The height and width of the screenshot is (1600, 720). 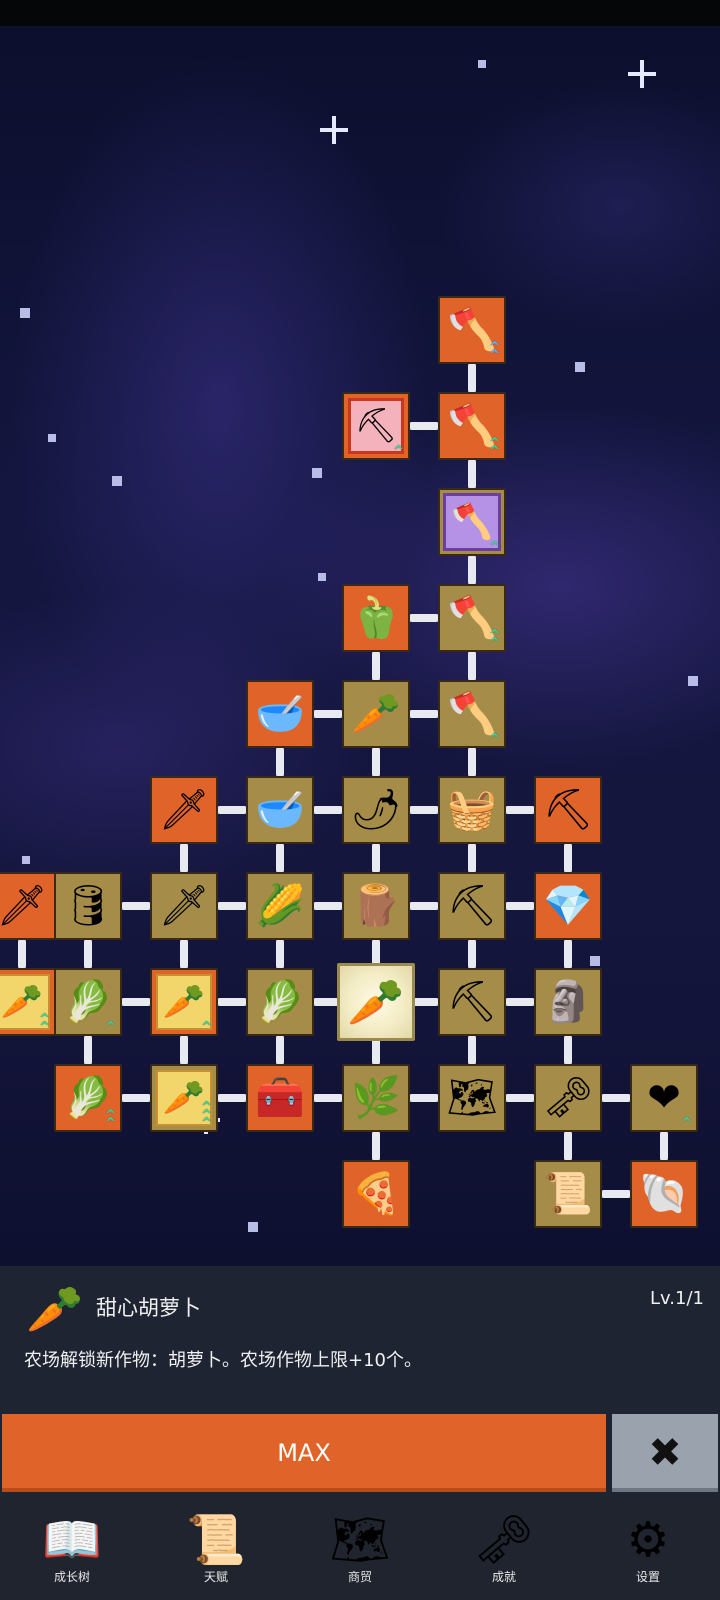 I want to click on skill-node-carrot-selected: 🥕, so click(x=376, y=1002).